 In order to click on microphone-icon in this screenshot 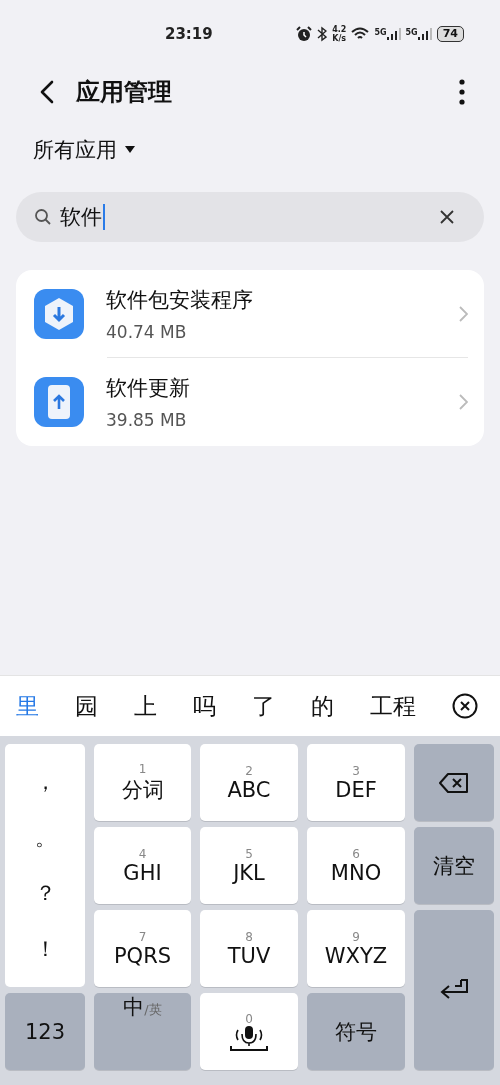, I will do `click(249, 1038)`.